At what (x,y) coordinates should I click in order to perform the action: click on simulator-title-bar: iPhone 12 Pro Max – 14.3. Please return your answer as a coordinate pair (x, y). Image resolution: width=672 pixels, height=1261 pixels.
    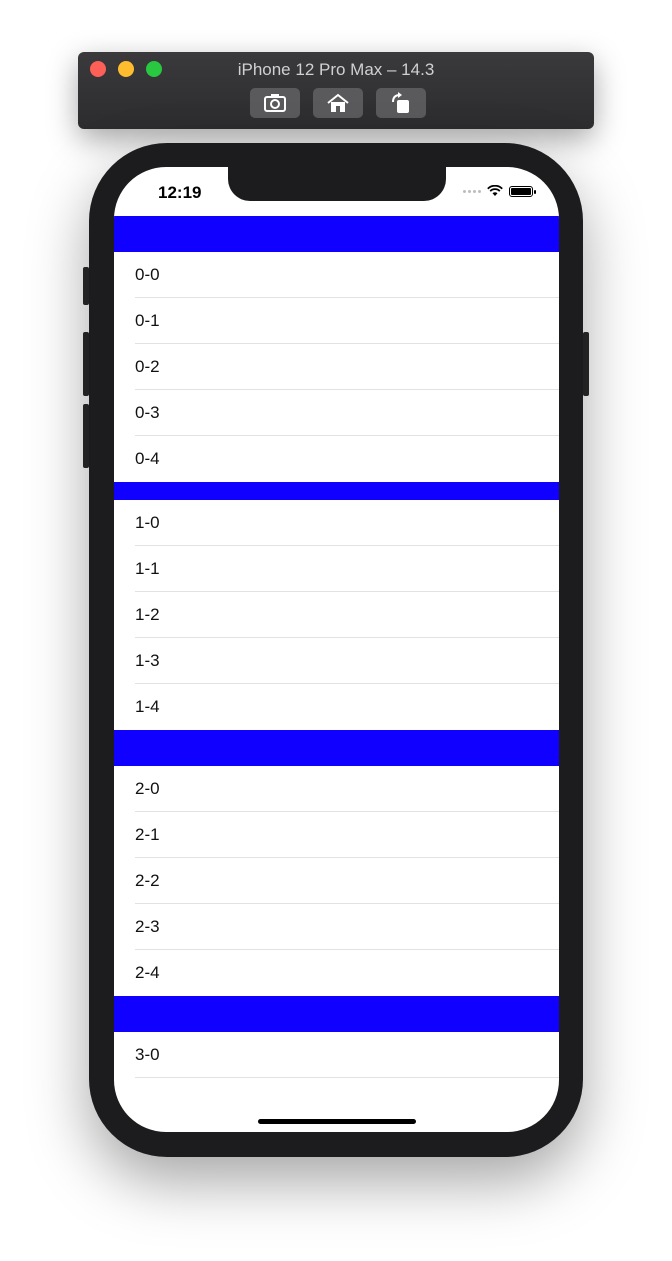
    Looking at the image, I should click on (336, 90).